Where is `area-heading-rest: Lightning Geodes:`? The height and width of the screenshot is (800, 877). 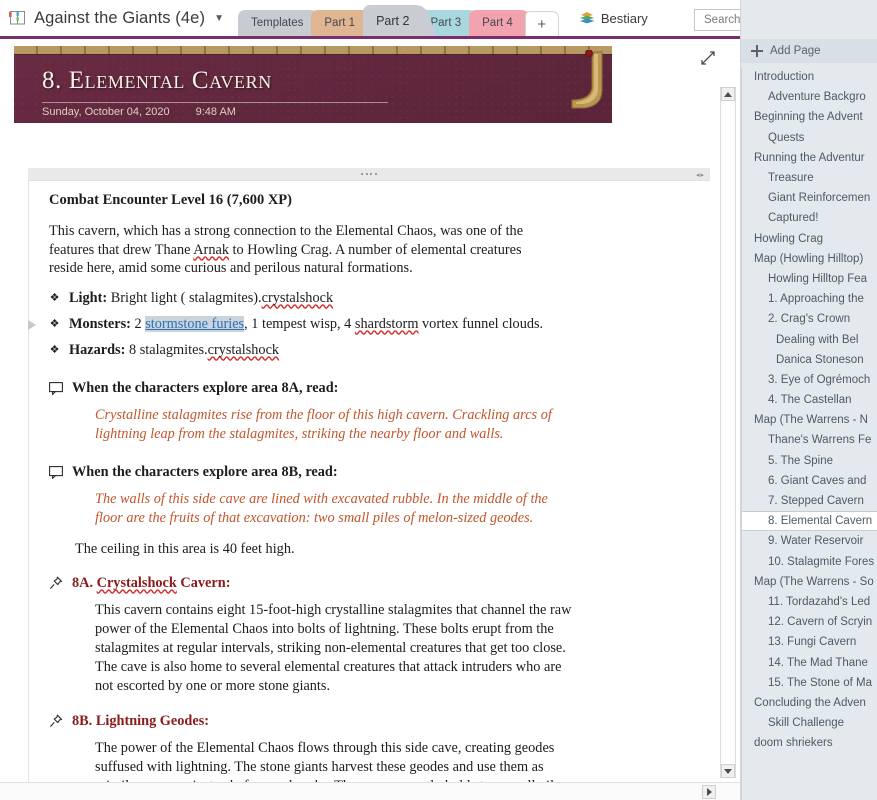 area-heading-rest: Lightning Geodes: is located at coordinates (152, 720).